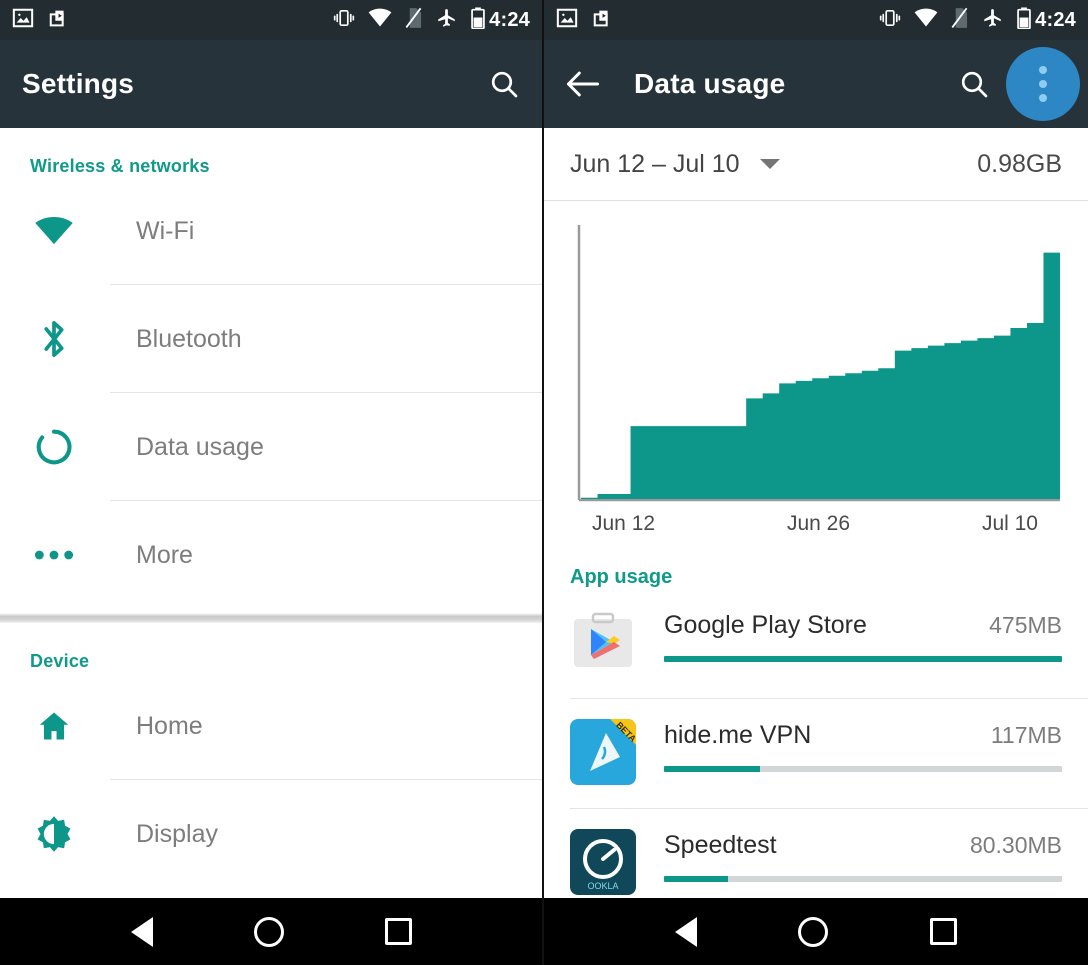  Describe the element at coordinates (863, 735) in the screenshot. I see `list-item-topline: hide.me VPN 117MB` at that location.